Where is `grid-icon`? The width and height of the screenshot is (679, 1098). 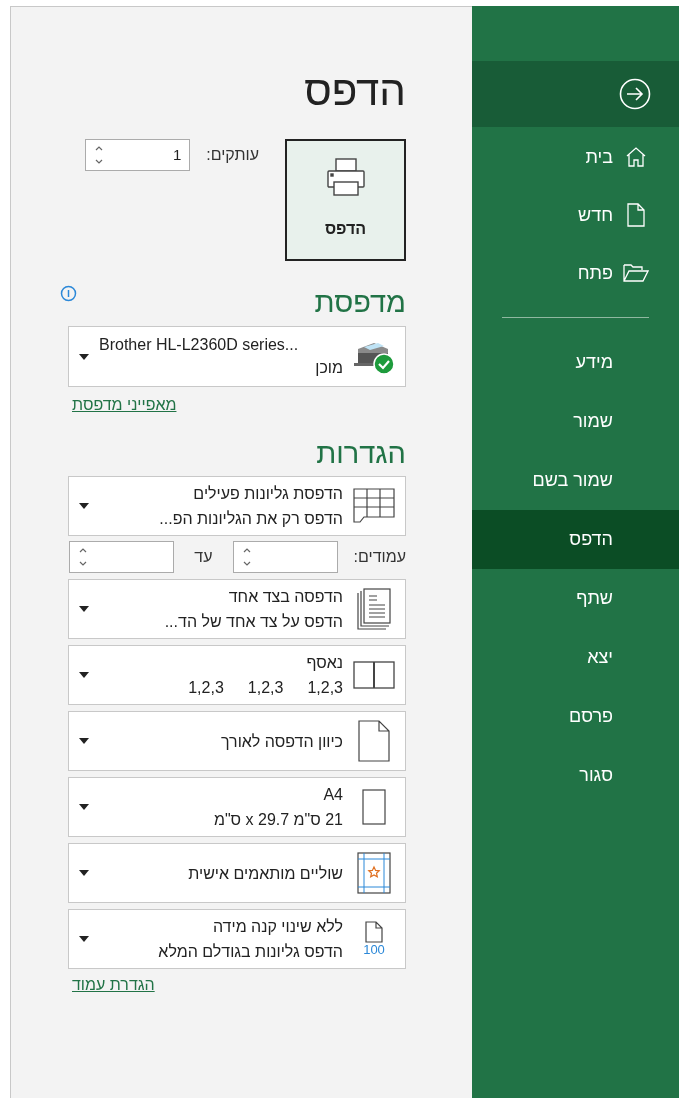 grid-icon is located at coordinates (374, 506).